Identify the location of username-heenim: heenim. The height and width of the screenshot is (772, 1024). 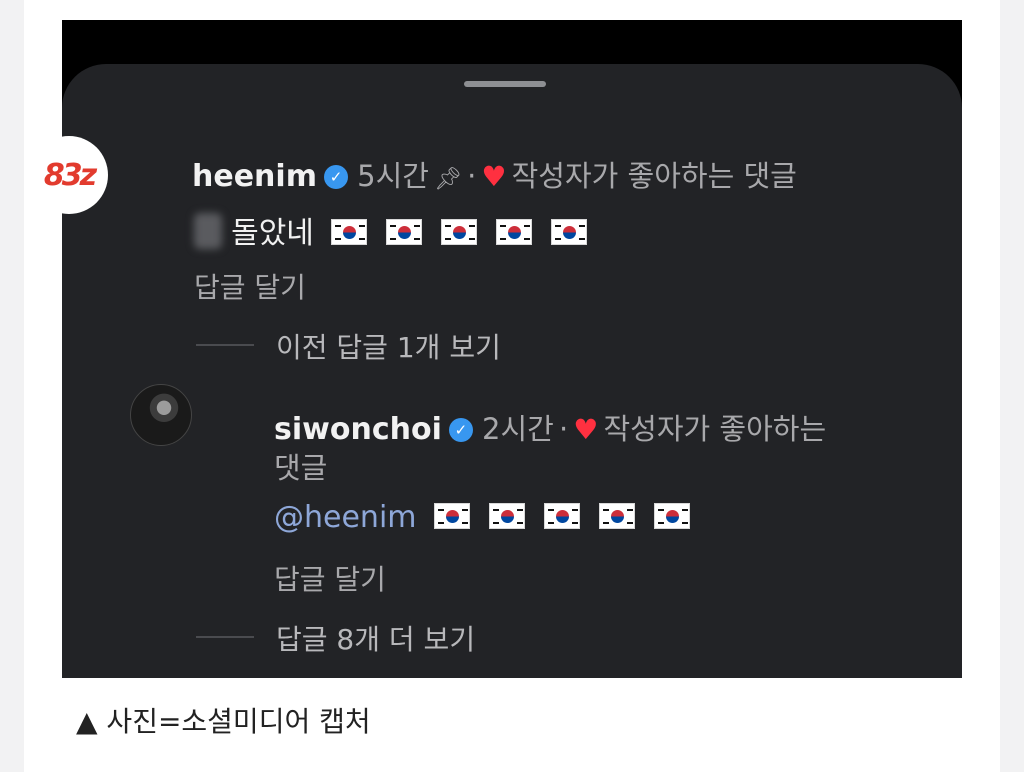
(254, 176).